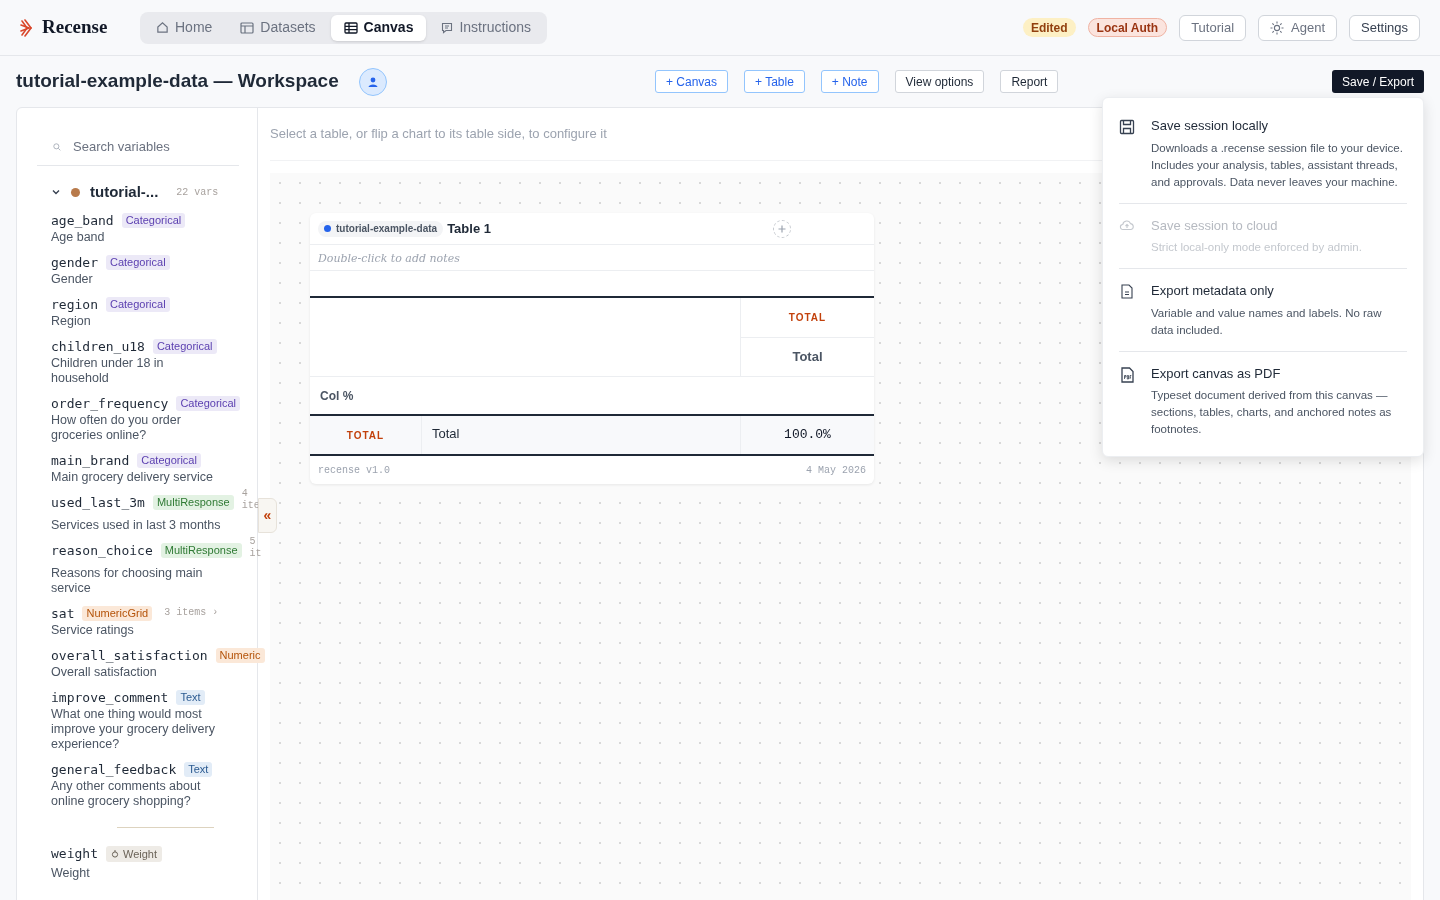 The width and height of the screenshot is (1440, 900). What do you see at coordinates (1277, 27) in the screenshot?
I see `sun-icon` at bounding box center [1277, 27].